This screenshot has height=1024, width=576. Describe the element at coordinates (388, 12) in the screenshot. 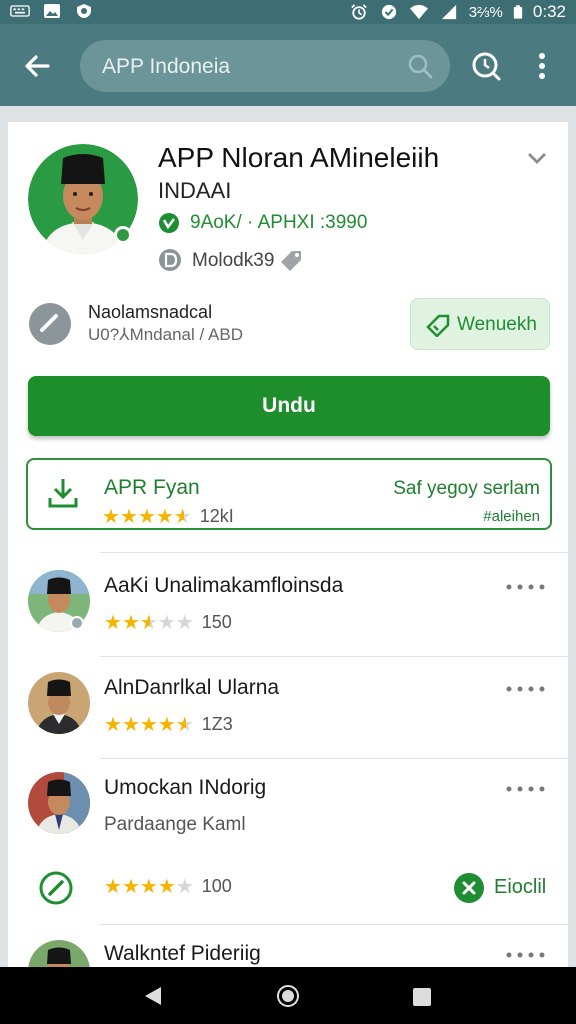

I see `data-saver-icon` at that location.